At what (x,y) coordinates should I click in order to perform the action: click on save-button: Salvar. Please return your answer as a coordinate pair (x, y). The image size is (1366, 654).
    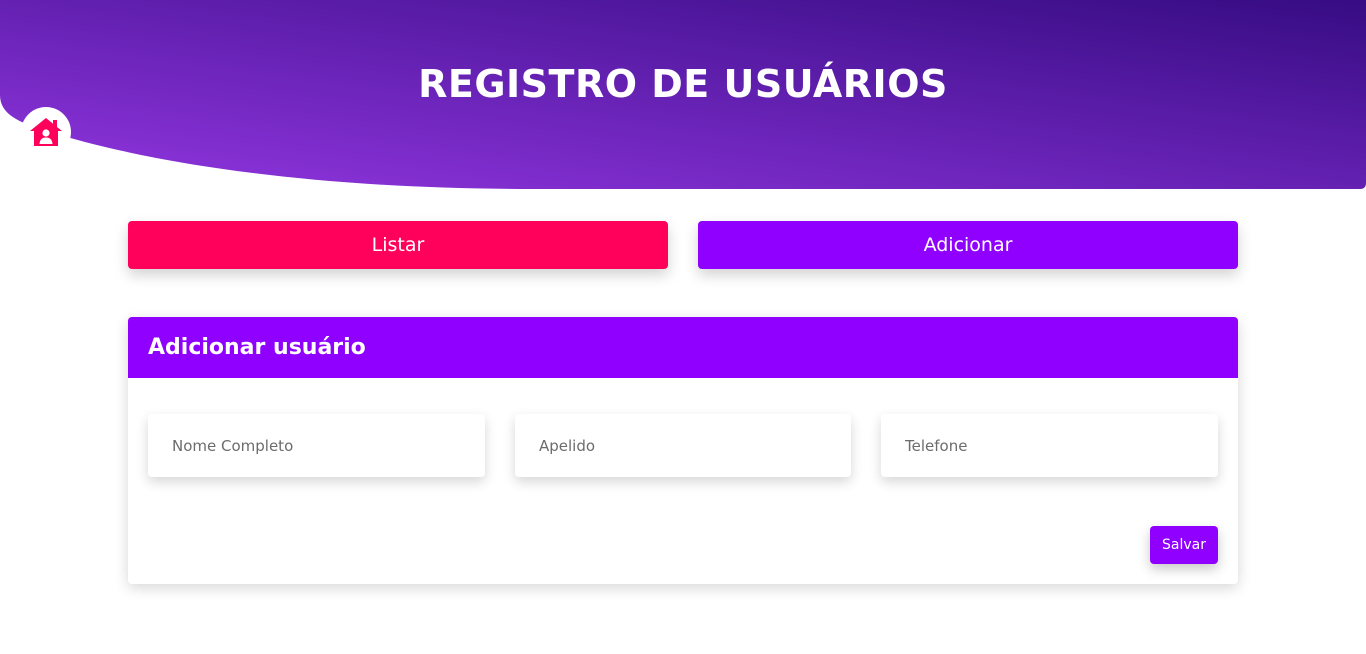
    Looking at the image, I should click on (1184, 545).